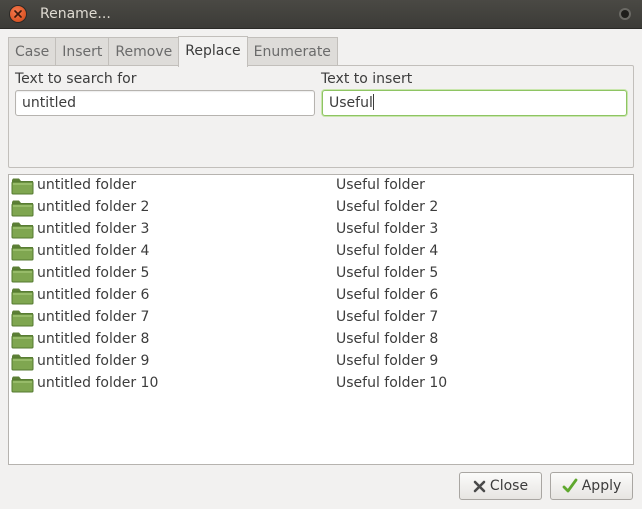 The image size is (642, 509). I want to click on list-item: untitled folder 2 Useful folder 2, so click(321, 208).